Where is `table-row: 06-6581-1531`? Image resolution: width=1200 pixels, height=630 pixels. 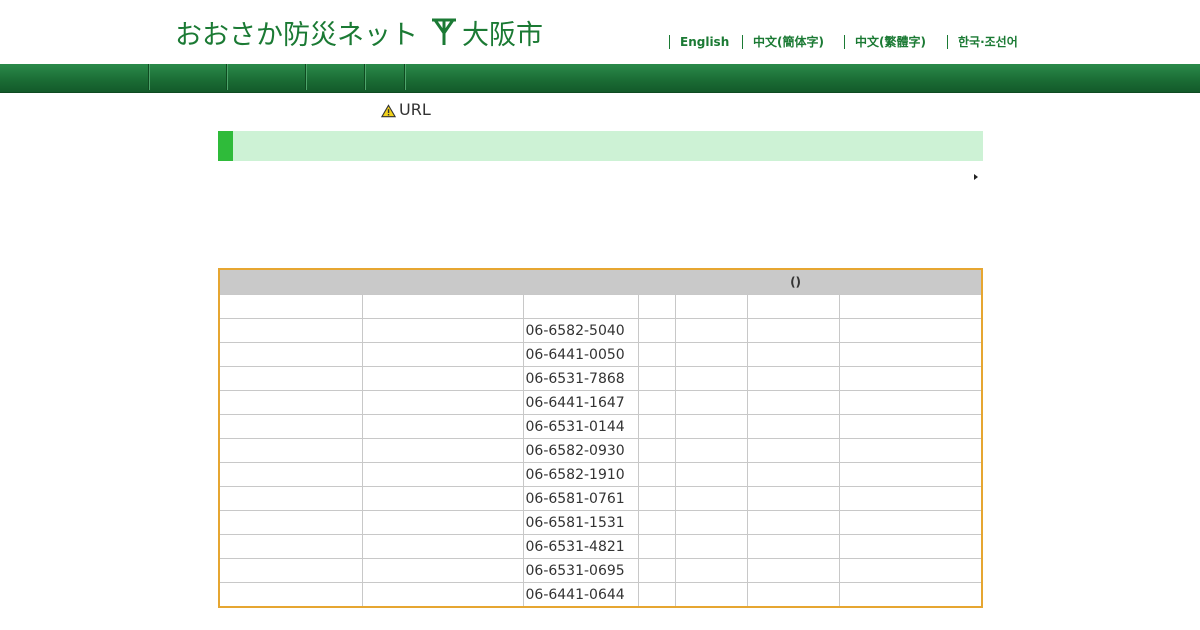
table-row: 06-6581-1531 is located at coordinates (601, 522).